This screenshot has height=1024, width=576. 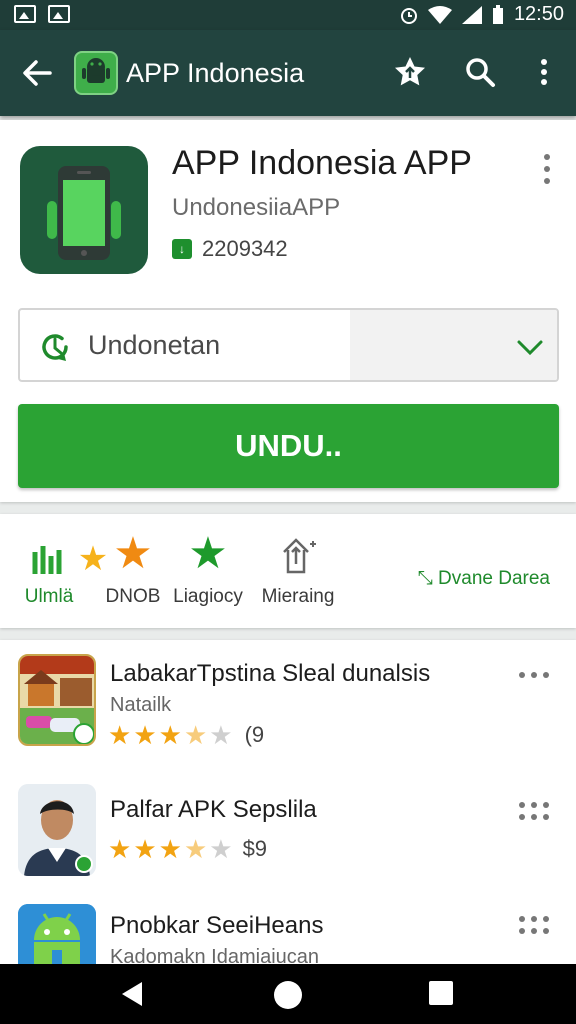 I want to click on stat-label: DNOB, so click(x=133, y=596).